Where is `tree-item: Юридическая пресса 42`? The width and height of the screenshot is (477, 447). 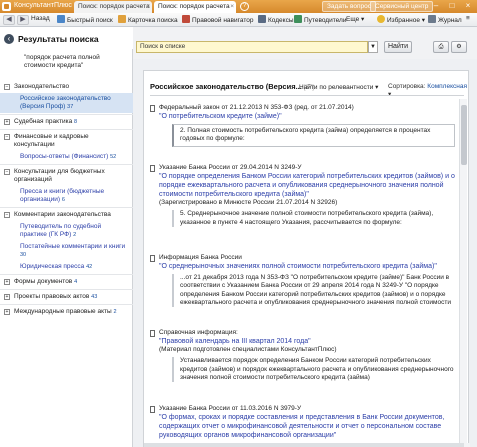 tree-item: Юридическая пресса 42 is located at coordinates (66, 267).